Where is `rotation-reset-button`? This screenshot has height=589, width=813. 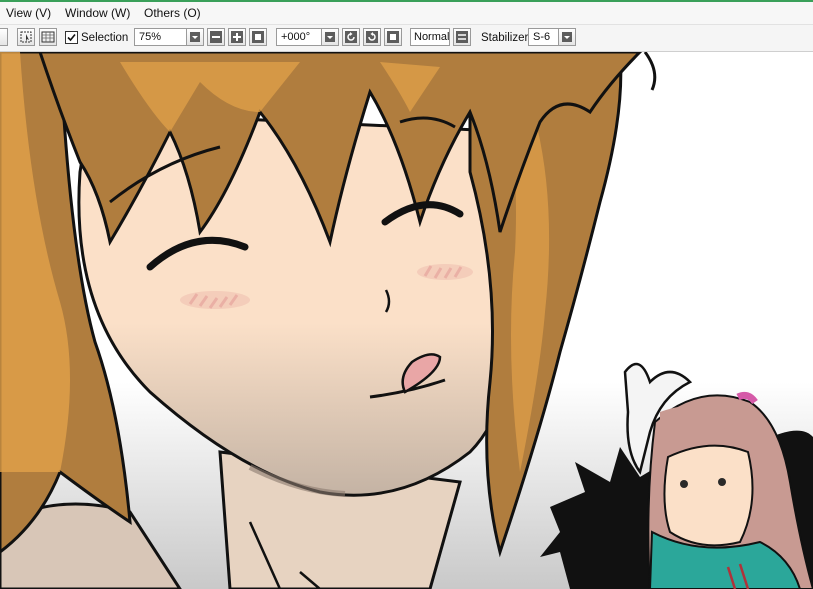
rotation-reset-button is located at coordinates (393, 37).